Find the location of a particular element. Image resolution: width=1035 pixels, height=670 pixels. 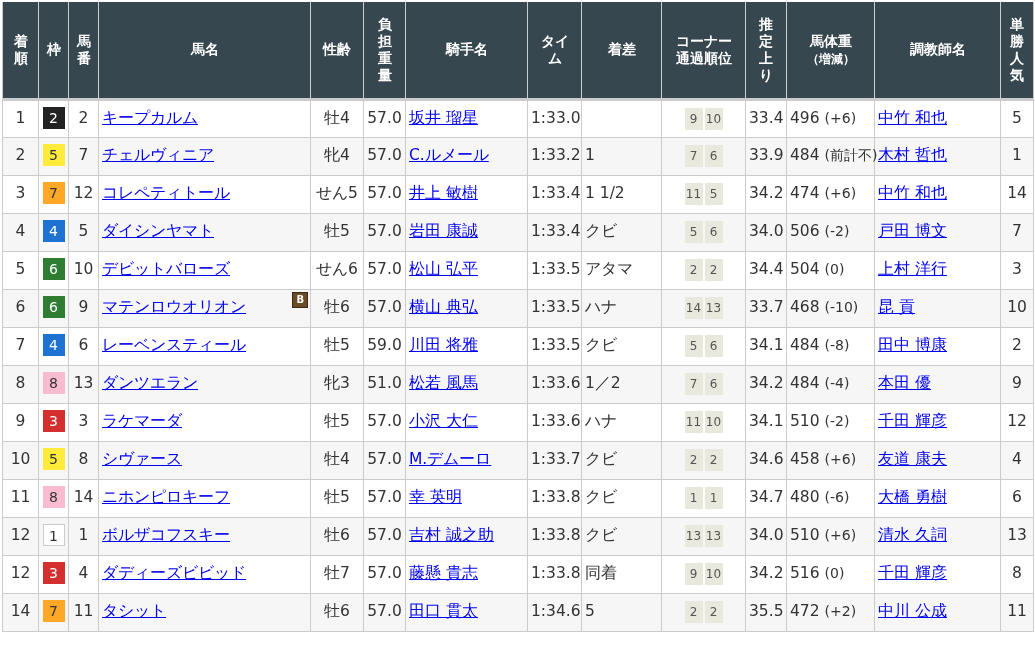

weight-change: (-6) is located at coordinates (837, 497).